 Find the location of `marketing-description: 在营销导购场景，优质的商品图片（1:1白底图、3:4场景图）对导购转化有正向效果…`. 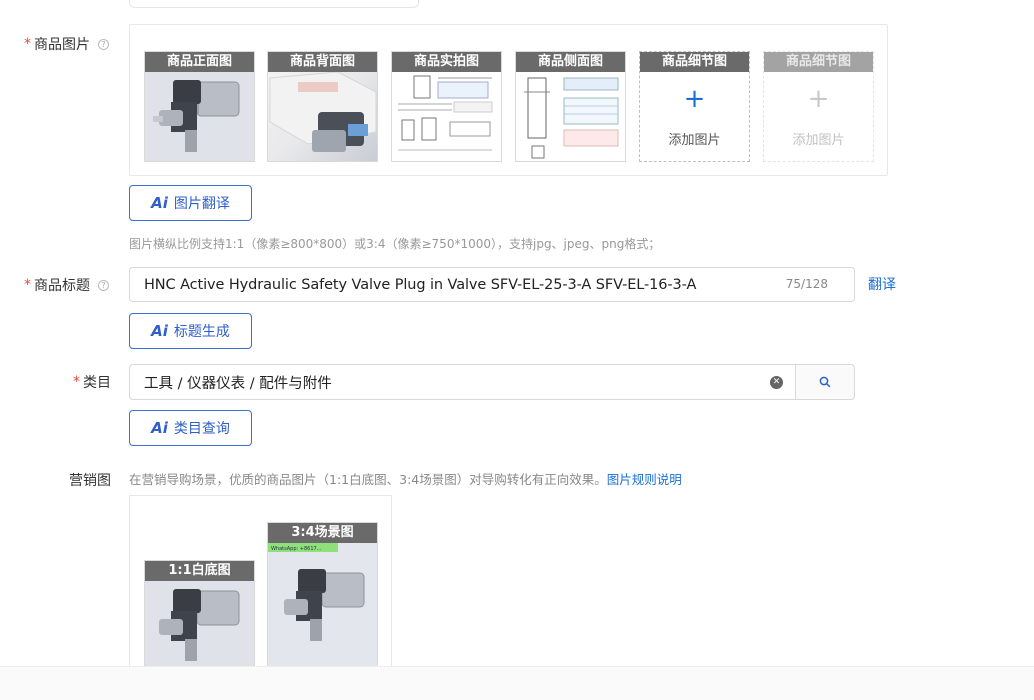

marketing-description: 在营销导购场景，优质的商品图片（1:1白底图、3:4场景图）对导购转化有正向效果… is located at coordinates (405, 479).